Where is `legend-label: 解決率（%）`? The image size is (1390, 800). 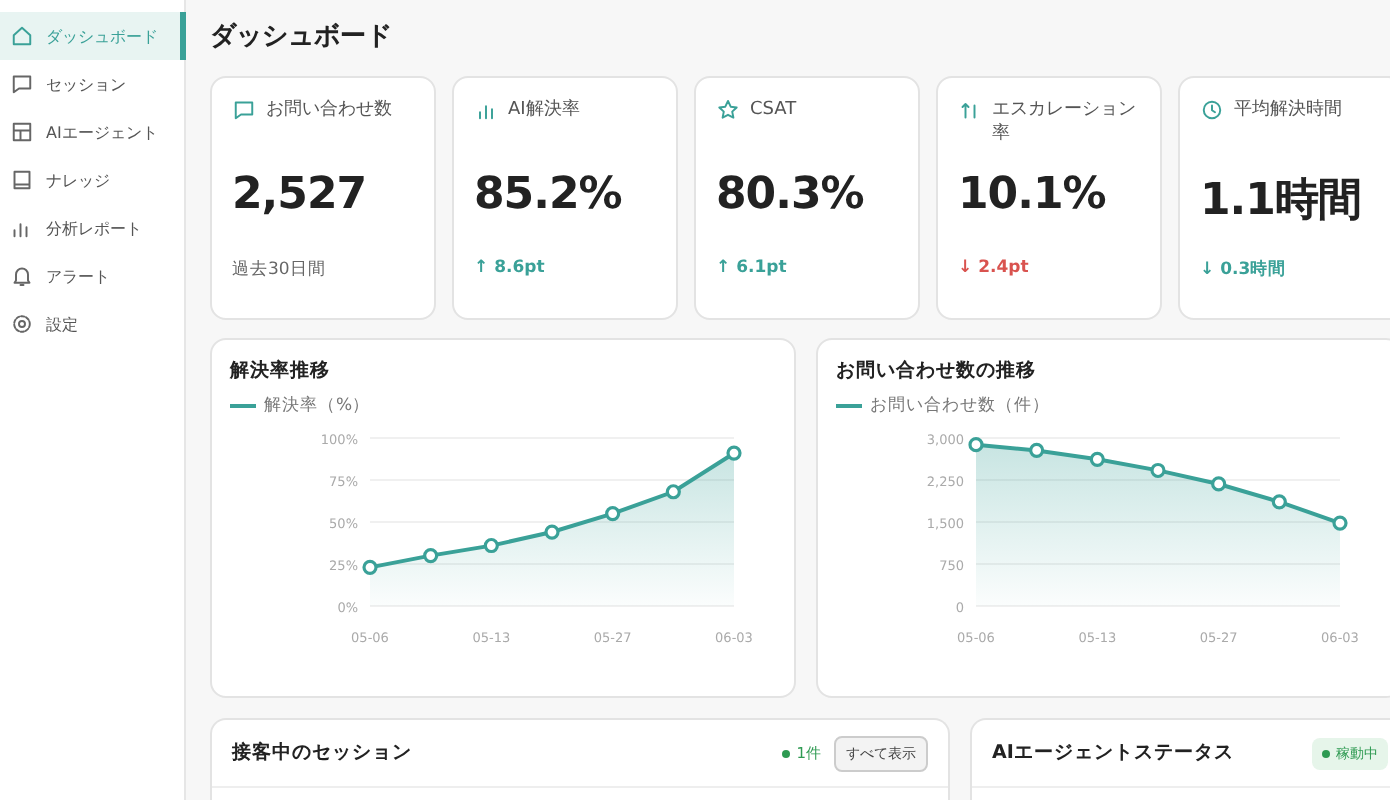
legend-label: 解決率（%） is located at coordinates (317, 406).